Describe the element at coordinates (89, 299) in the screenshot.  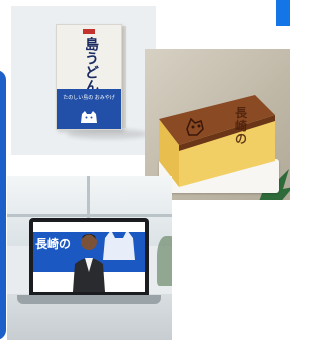
I see `laptop-base` at that location.